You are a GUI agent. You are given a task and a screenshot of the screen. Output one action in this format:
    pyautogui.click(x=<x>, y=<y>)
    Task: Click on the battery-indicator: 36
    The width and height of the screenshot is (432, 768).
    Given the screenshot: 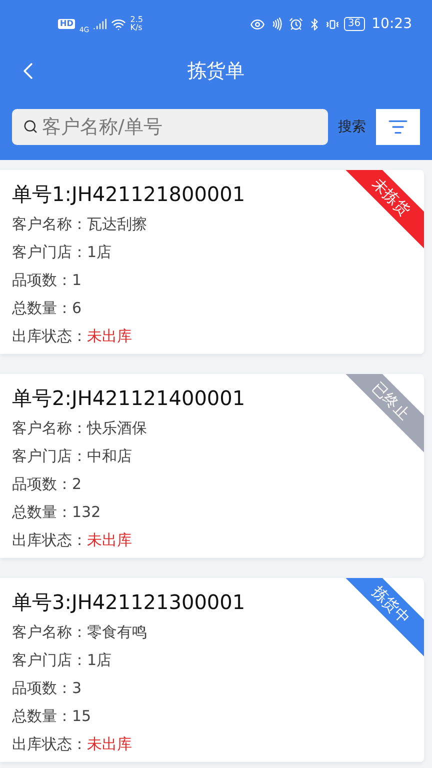 What is the action you would take?
    pyautogui.click(x=354, y=24)
    